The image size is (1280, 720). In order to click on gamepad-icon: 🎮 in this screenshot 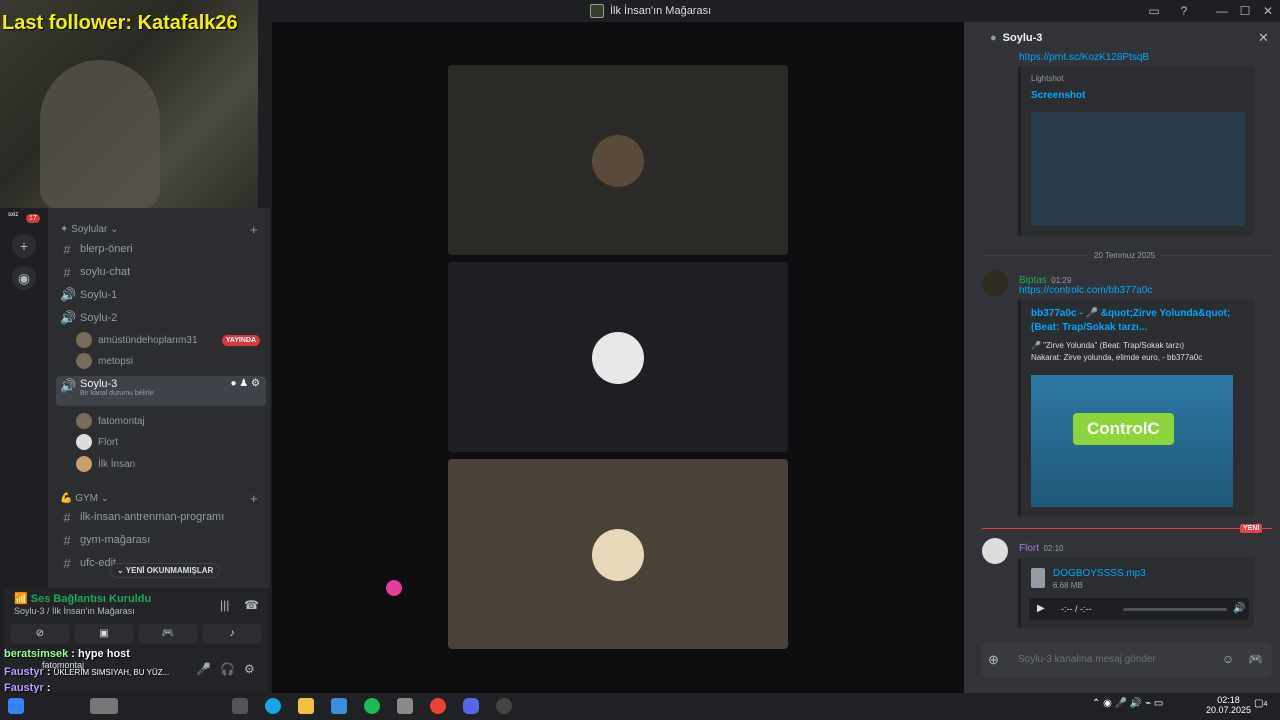, I will do `click(1255, 659)`.